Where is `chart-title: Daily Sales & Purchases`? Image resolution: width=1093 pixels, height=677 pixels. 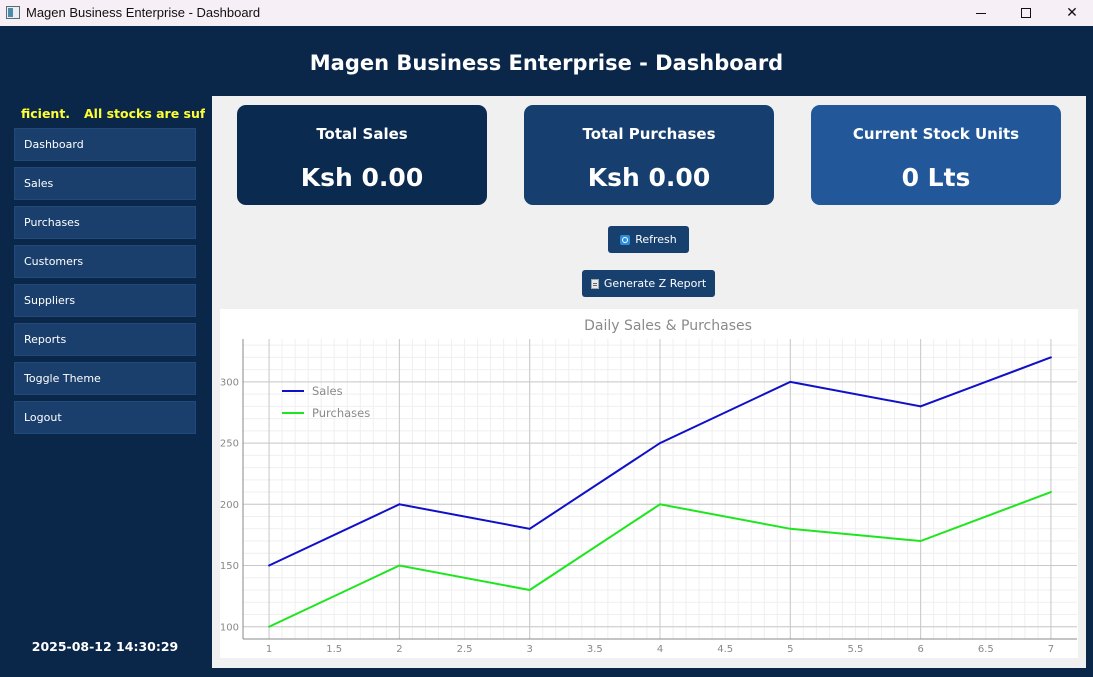 chart-title: Daily Sales & Purchases is located at coordinates (668, 326).